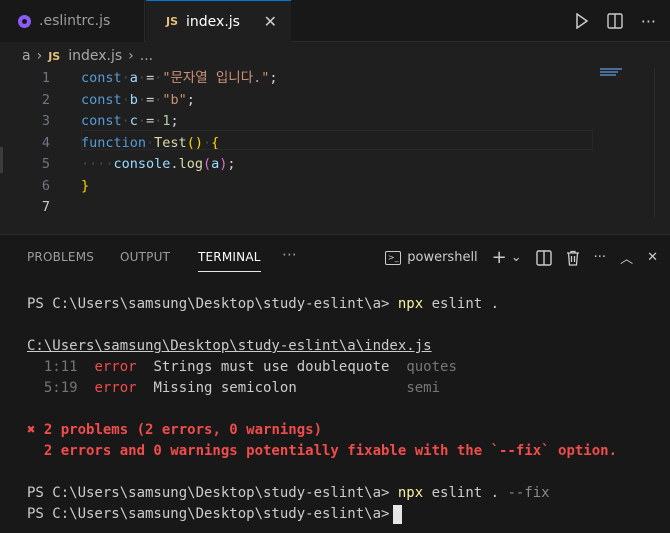  Describe the element at coordinates (289, 255) in the screenshot. I see `more-icon: ···` at that location.